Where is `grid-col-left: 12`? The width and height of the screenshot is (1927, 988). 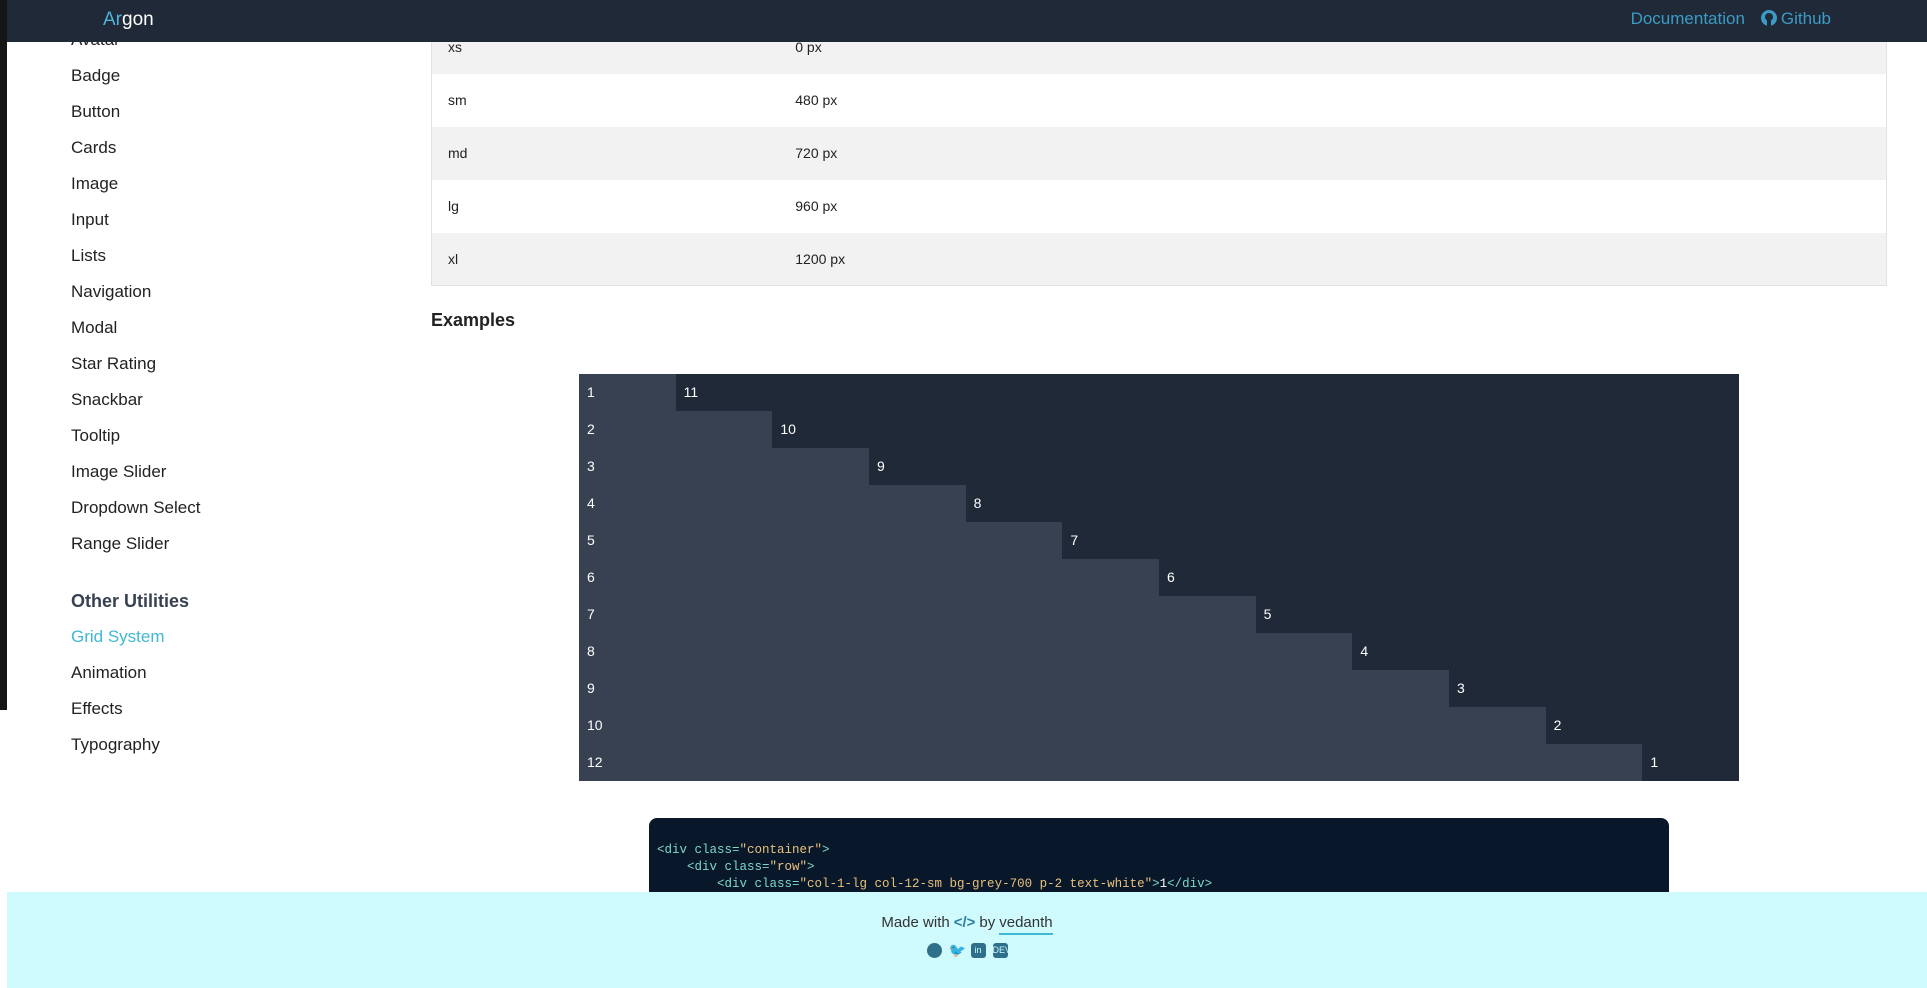 grid-col-left: 12 is located at coordinates (1111, 762).